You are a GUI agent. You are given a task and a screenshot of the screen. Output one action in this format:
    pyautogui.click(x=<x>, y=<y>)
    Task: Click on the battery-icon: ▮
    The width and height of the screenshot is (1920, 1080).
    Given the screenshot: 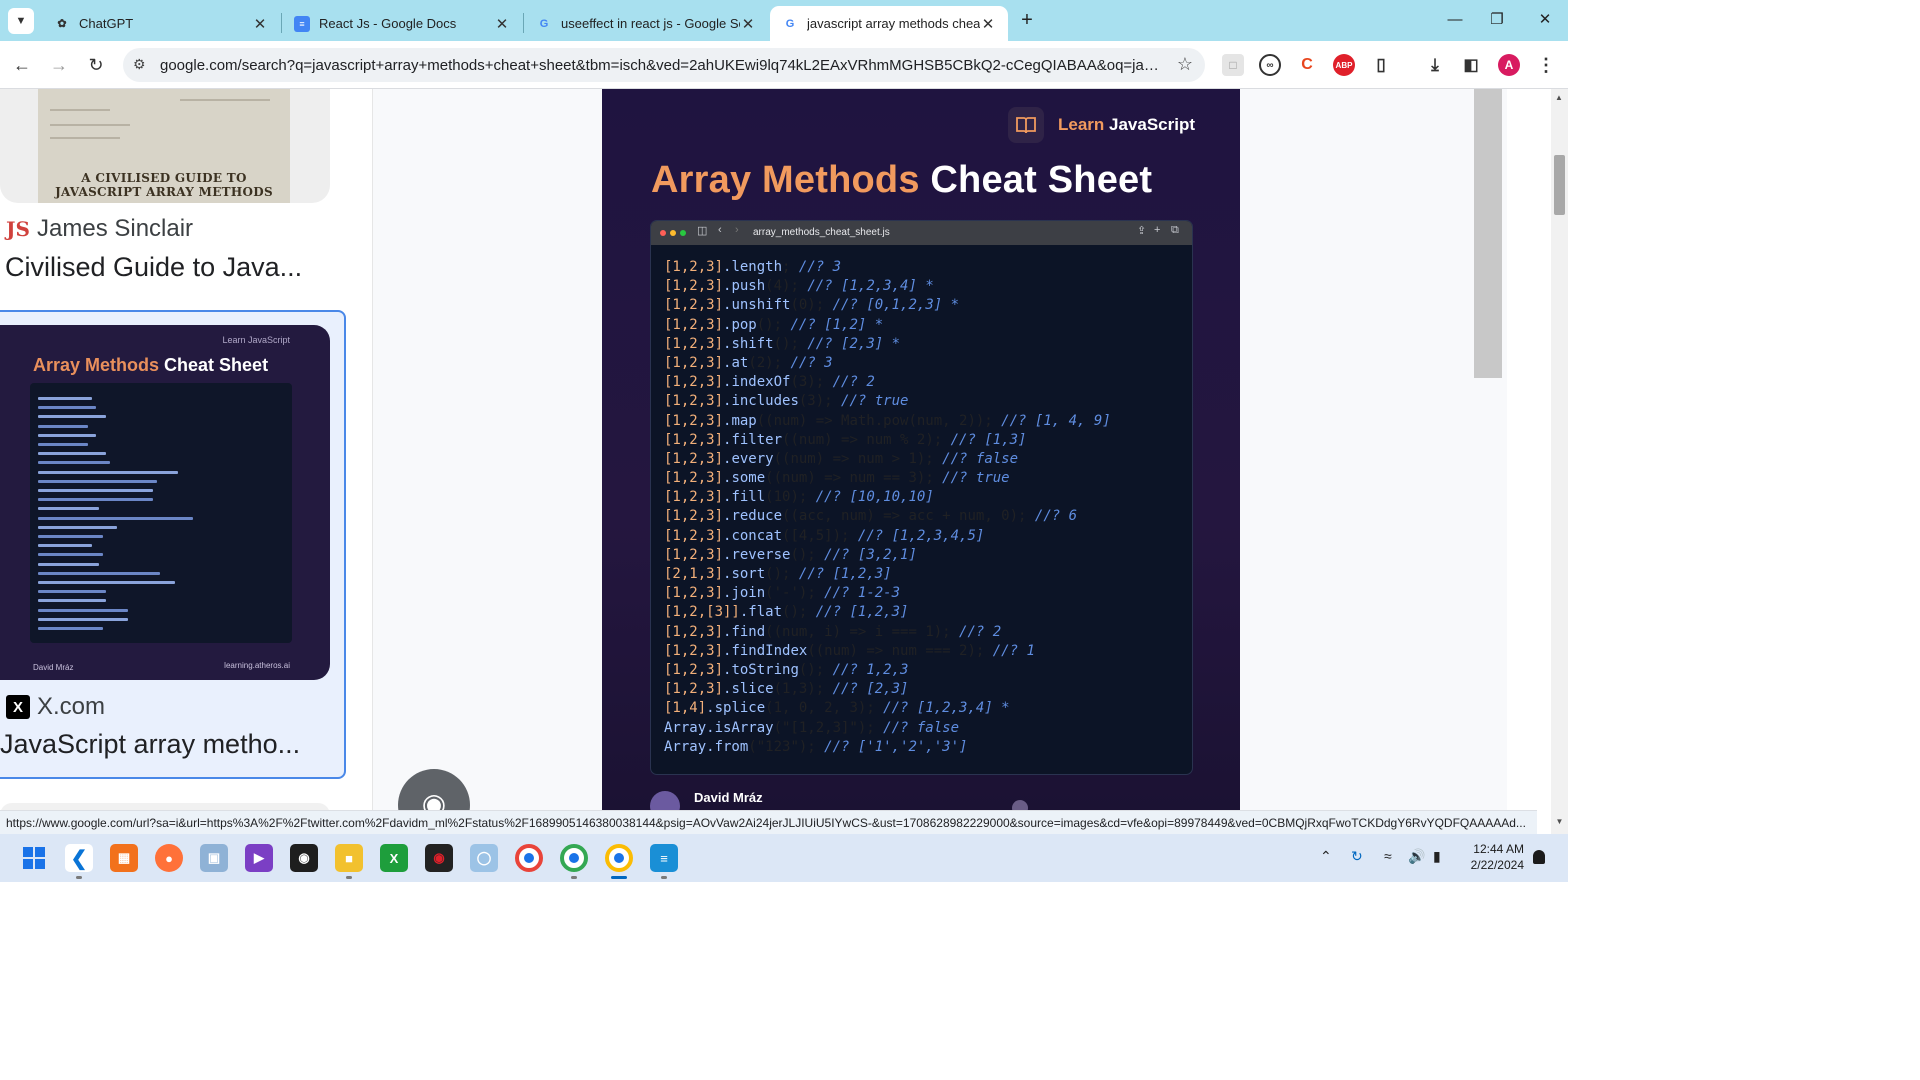 What is the action you would take?
    pyautogui.click(x=1437, y=856)
    